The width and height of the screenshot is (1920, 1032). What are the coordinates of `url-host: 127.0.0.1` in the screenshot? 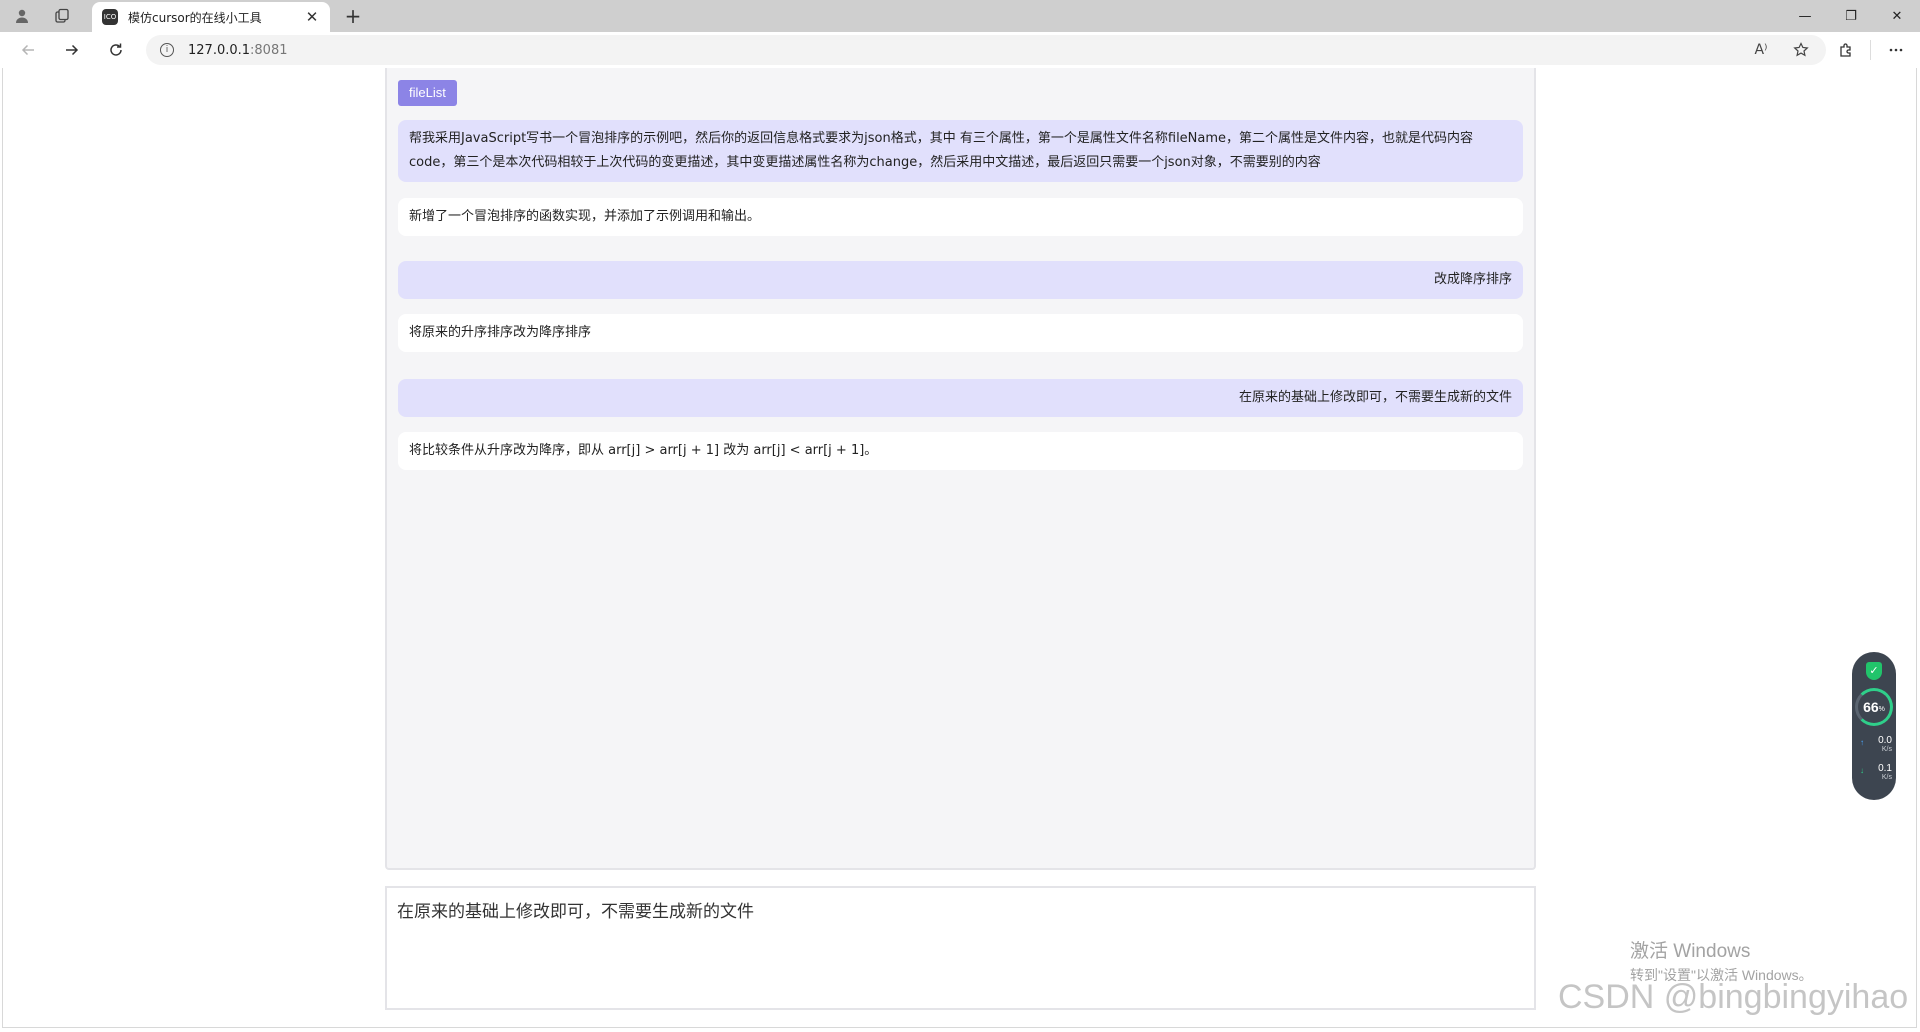 It's located at (219, 50).